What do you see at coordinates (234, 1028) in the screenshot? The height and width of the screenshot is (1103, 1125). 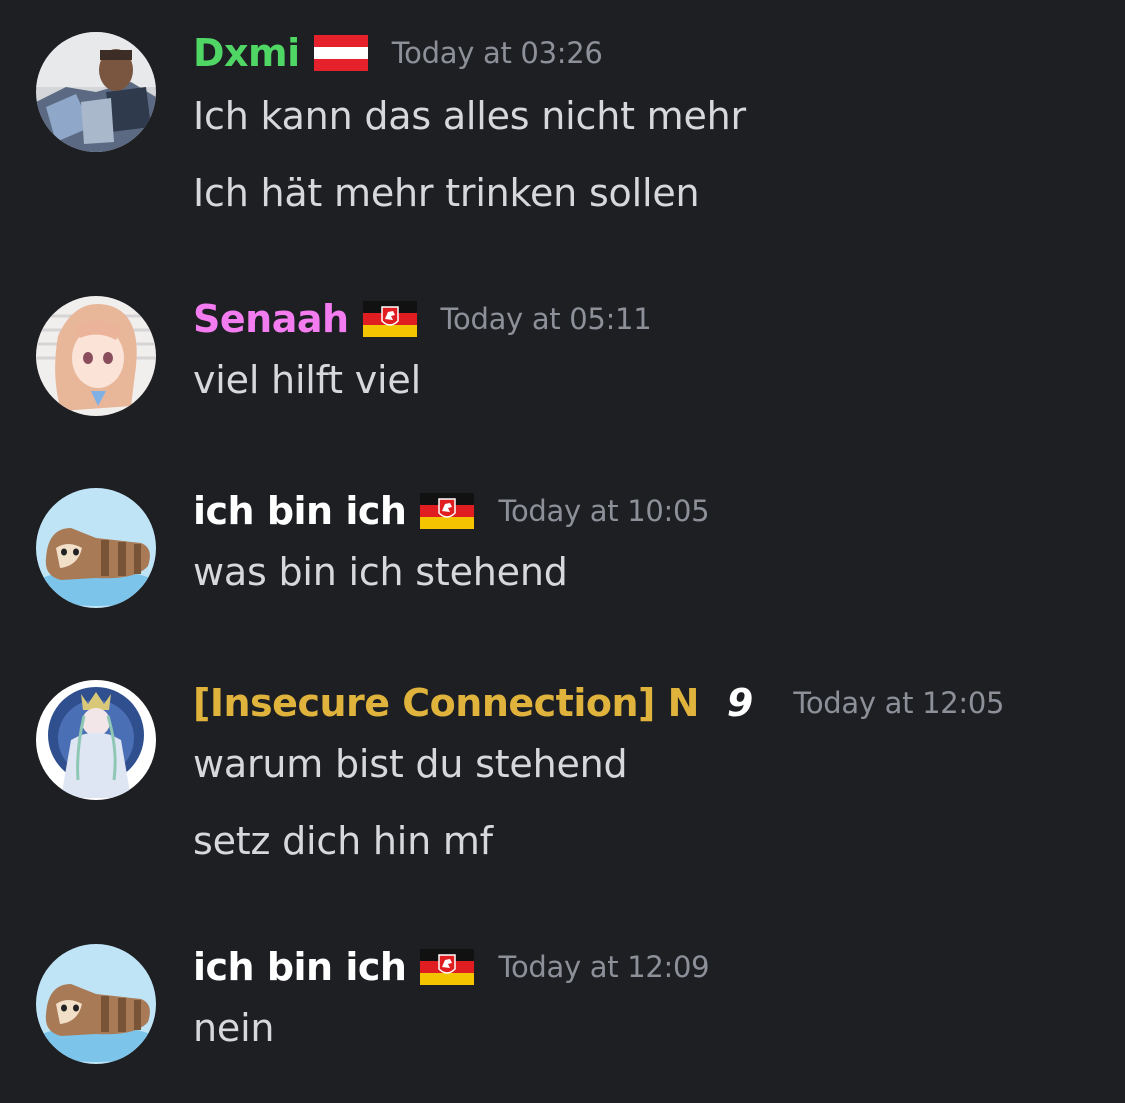 I see `message-text: nein` at bounding box center [234, 1028].